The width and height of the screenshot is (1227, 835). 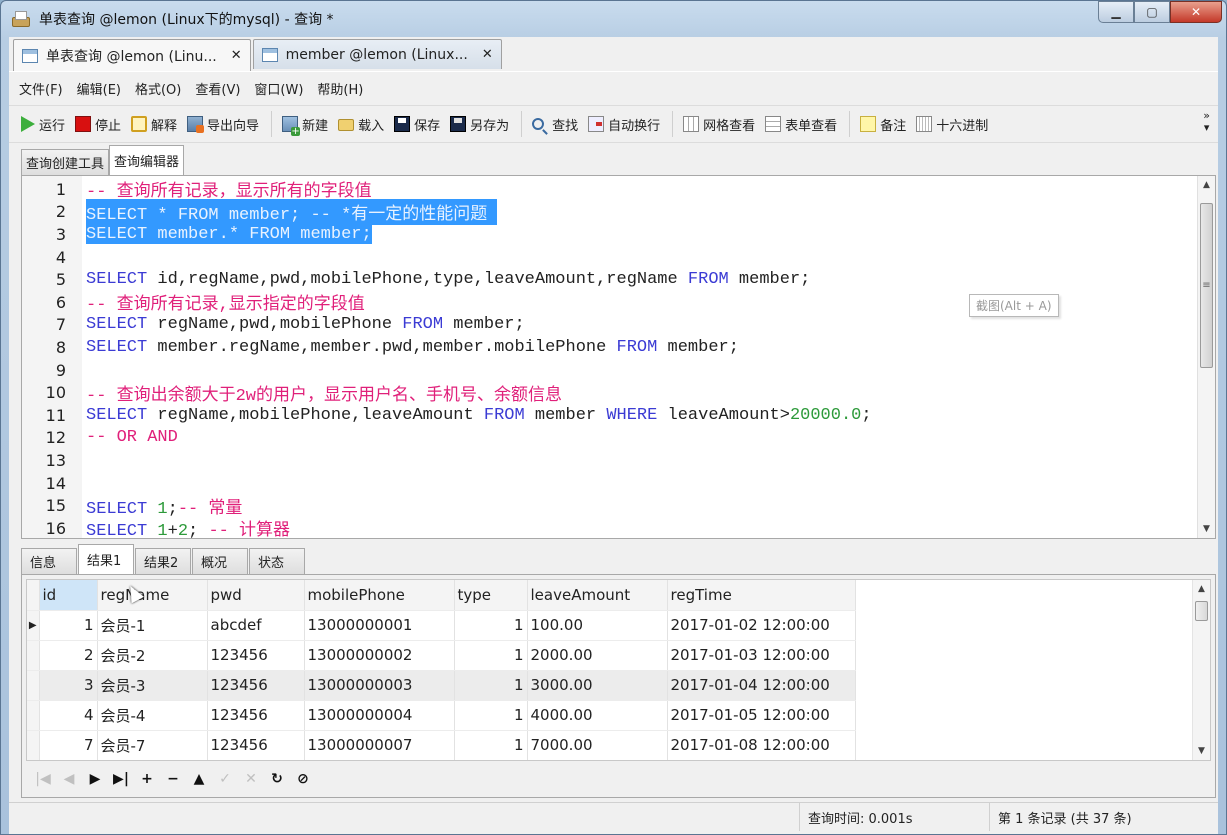 I want to click on doc-tab-member: member @lemon (Linux... ✕, so click(x=377, y=54).